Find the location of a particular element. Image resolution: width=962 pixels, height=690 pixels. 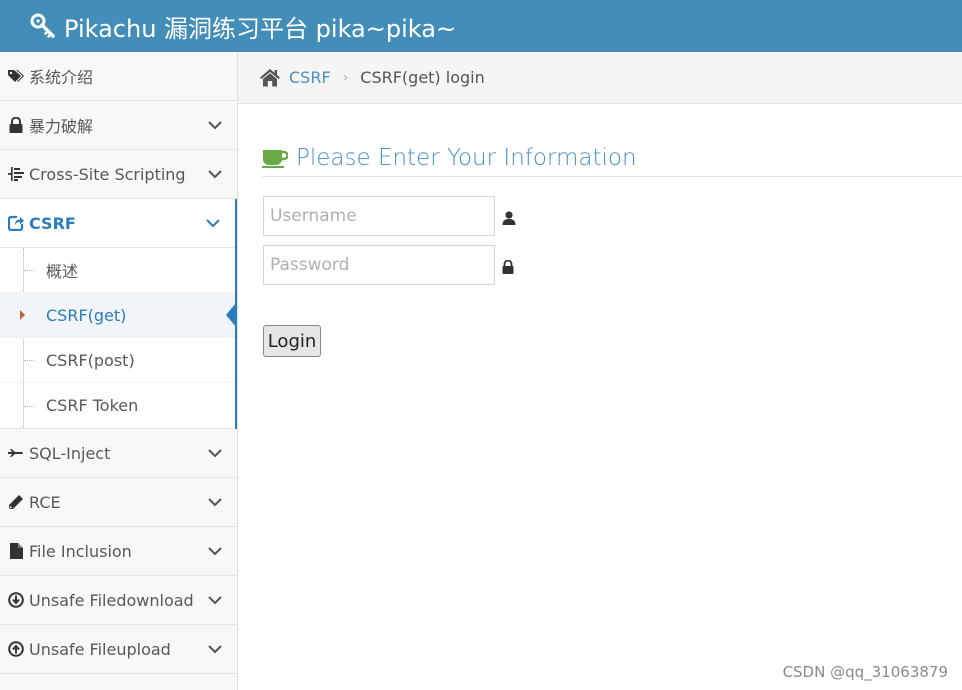

submenu-item-csrf-get: CSRF(get) is located at coordinates (118, 315).